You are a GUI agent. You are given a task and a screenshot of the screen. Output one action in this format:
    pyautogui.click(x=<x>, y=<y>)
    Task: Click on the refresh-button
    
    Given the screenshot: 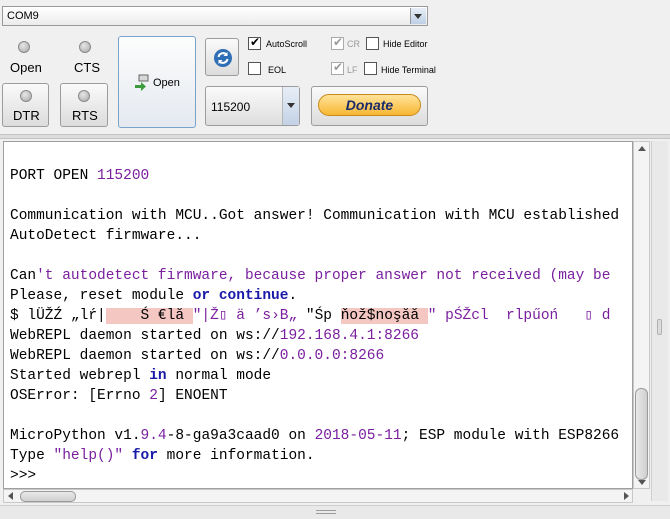 What is the action you would take?
    pyautogui.click(x=222, y=57)
    